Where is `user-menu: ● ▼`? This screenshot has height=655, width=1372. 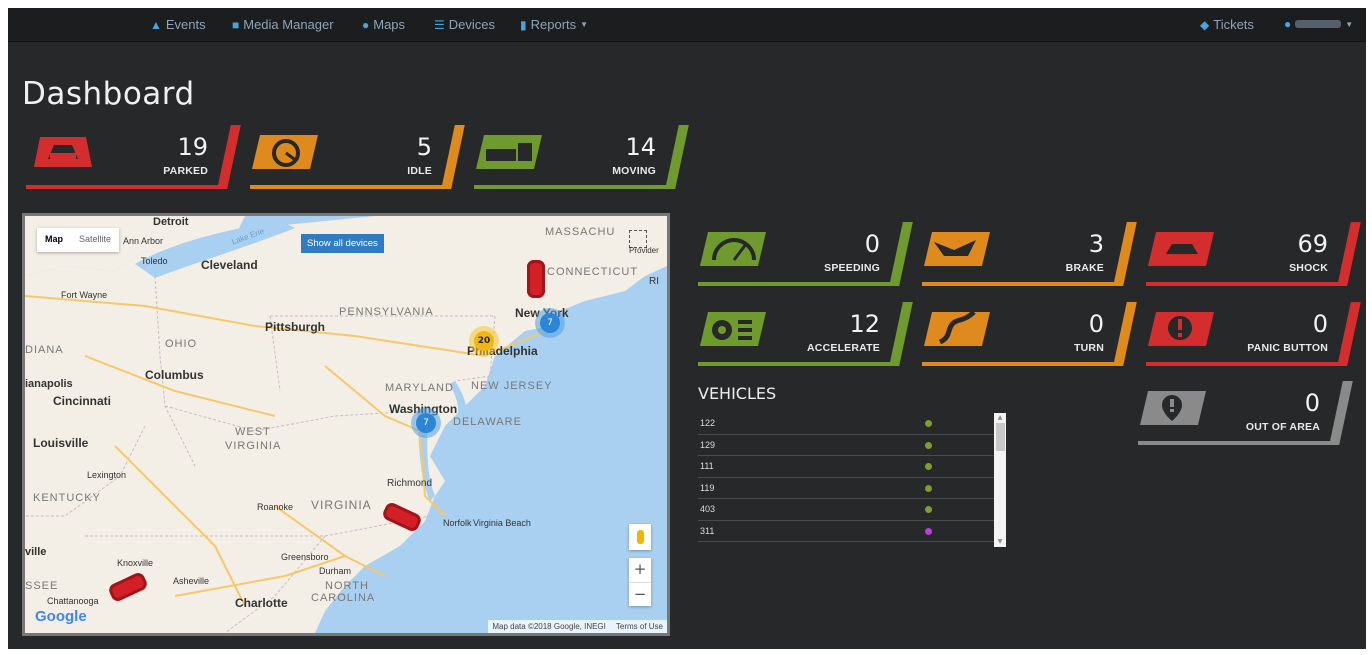 user-menu: ● ▼ is located at coordinates (1318, 24).